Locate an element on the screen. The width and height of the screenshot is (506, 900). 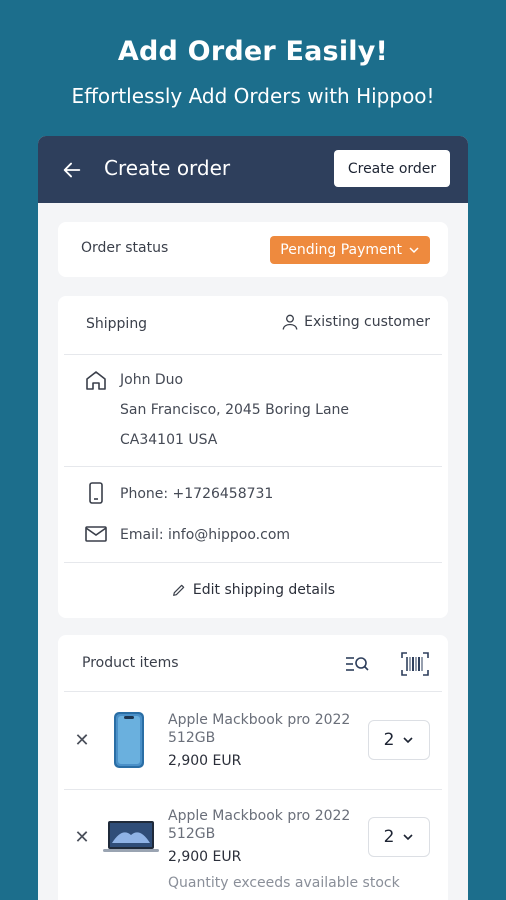
product-items-title: Product items is located at coordinates (130, 663).